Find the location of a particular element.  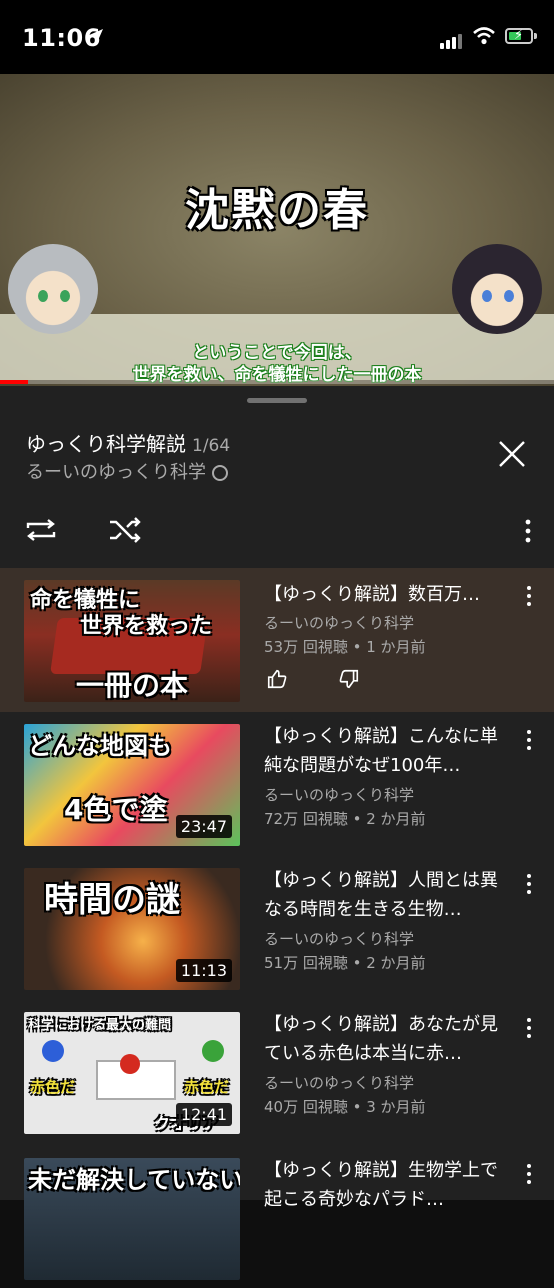

playlist-title: ゆっくり科学解説 1/64 is located at coordinates (128, 442).